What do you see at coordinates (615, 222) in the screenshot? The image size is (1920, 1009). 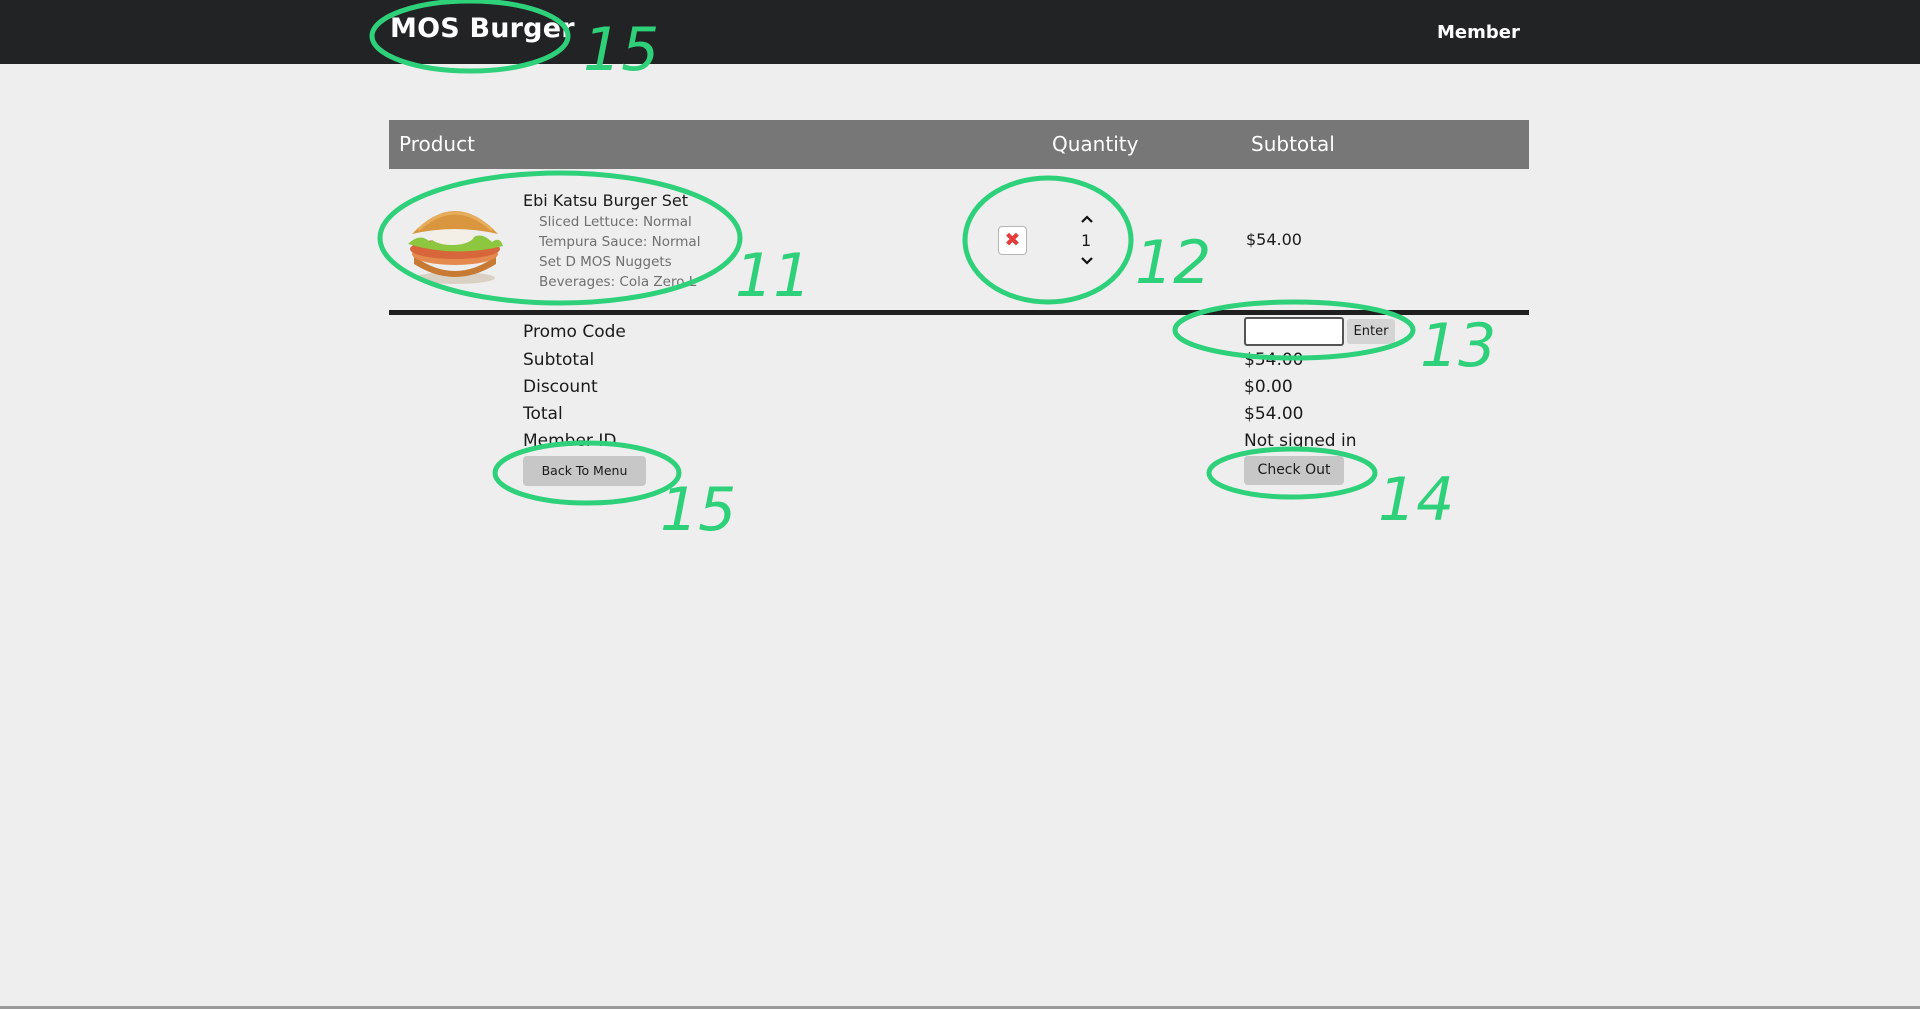 I see `product-option: Sliced Lettuce: Normal` at bounding box center [615, 222].